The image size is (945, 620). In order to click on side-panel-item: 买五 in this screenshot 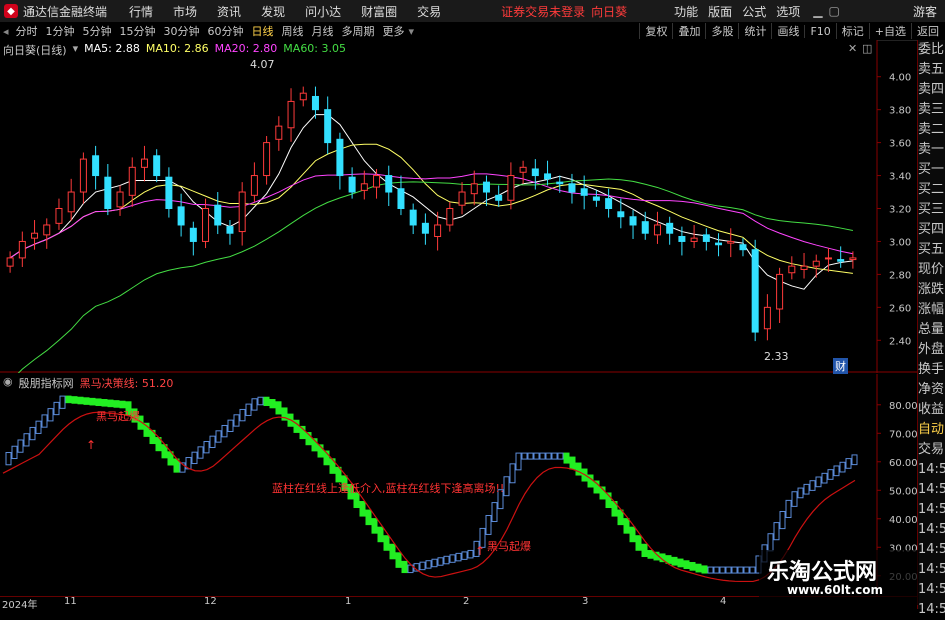, I will do `click(931, 250)`.